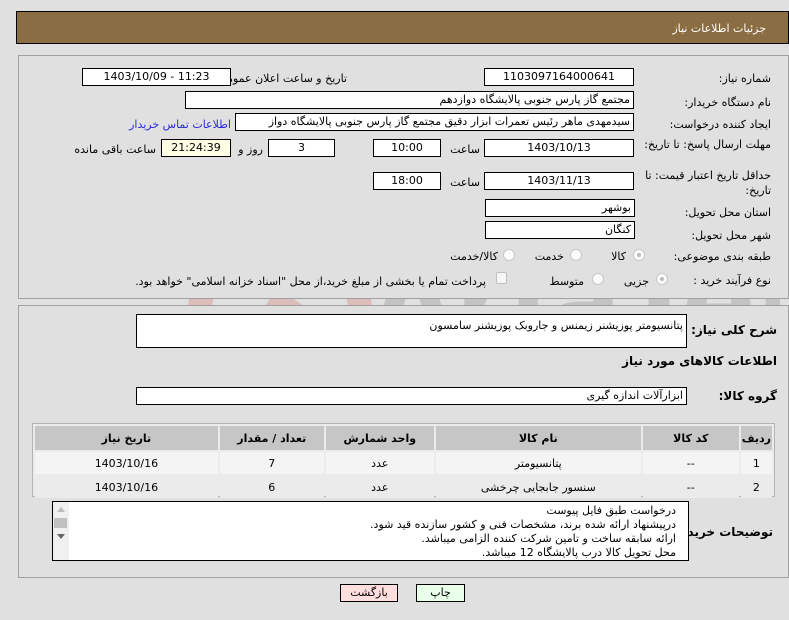  I want to click on goods-group-field: ابزارآلات اندازه گیری, so click(411, 396).